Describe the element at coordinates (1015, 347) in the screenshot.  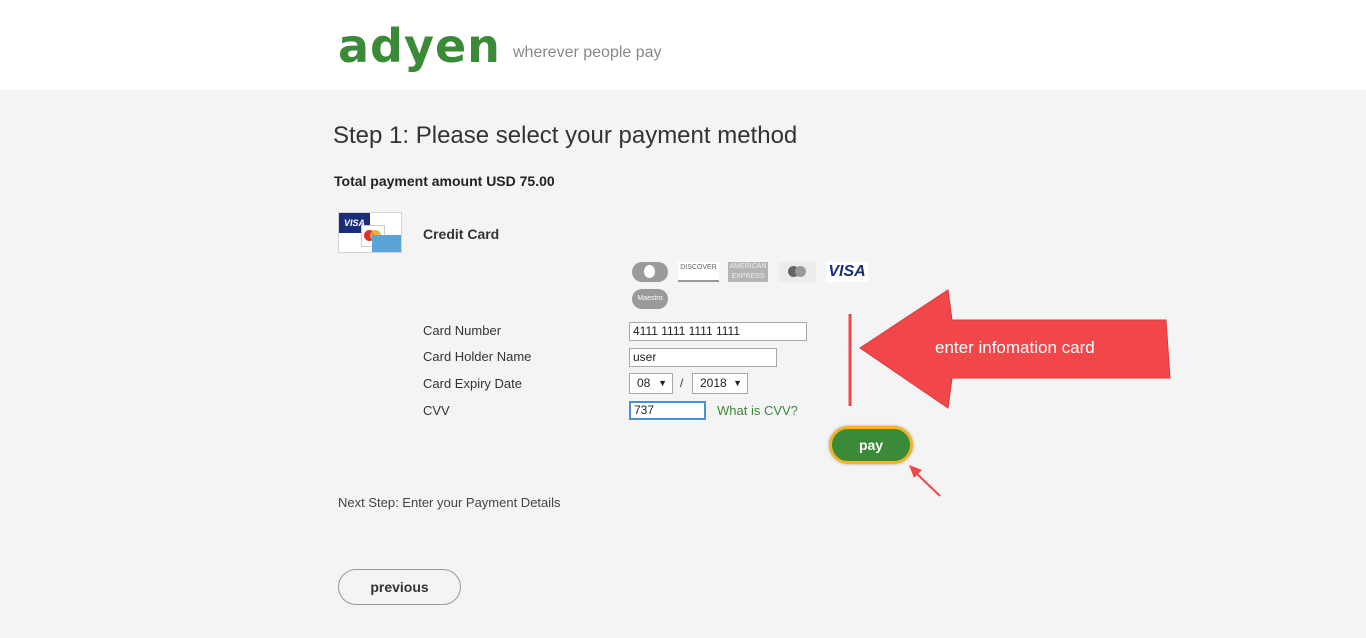
I see `annotation-text: enter infomation card` at that location.